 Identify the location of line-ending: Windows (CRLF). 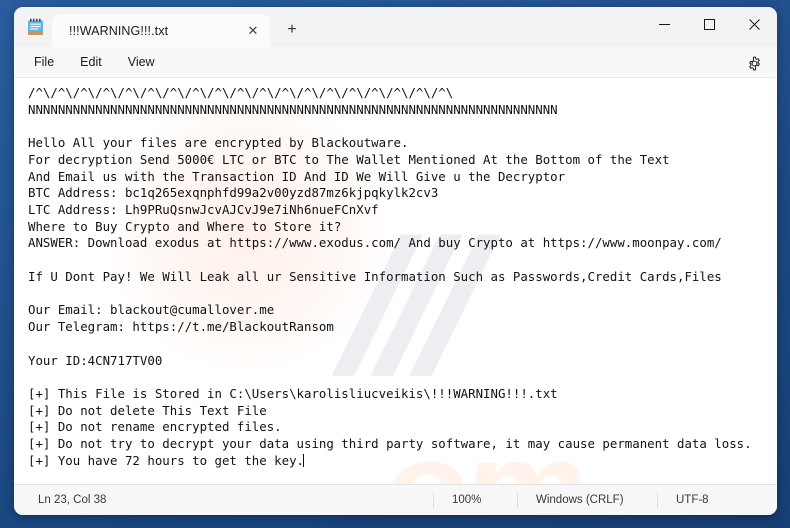
(587, 500).